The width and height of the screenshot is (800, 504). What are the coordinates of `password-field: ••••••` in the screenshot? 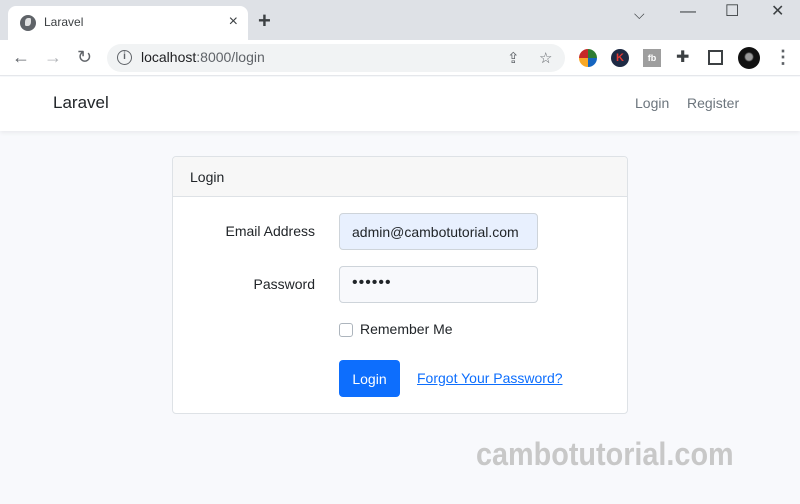 It's located at (438, 284).